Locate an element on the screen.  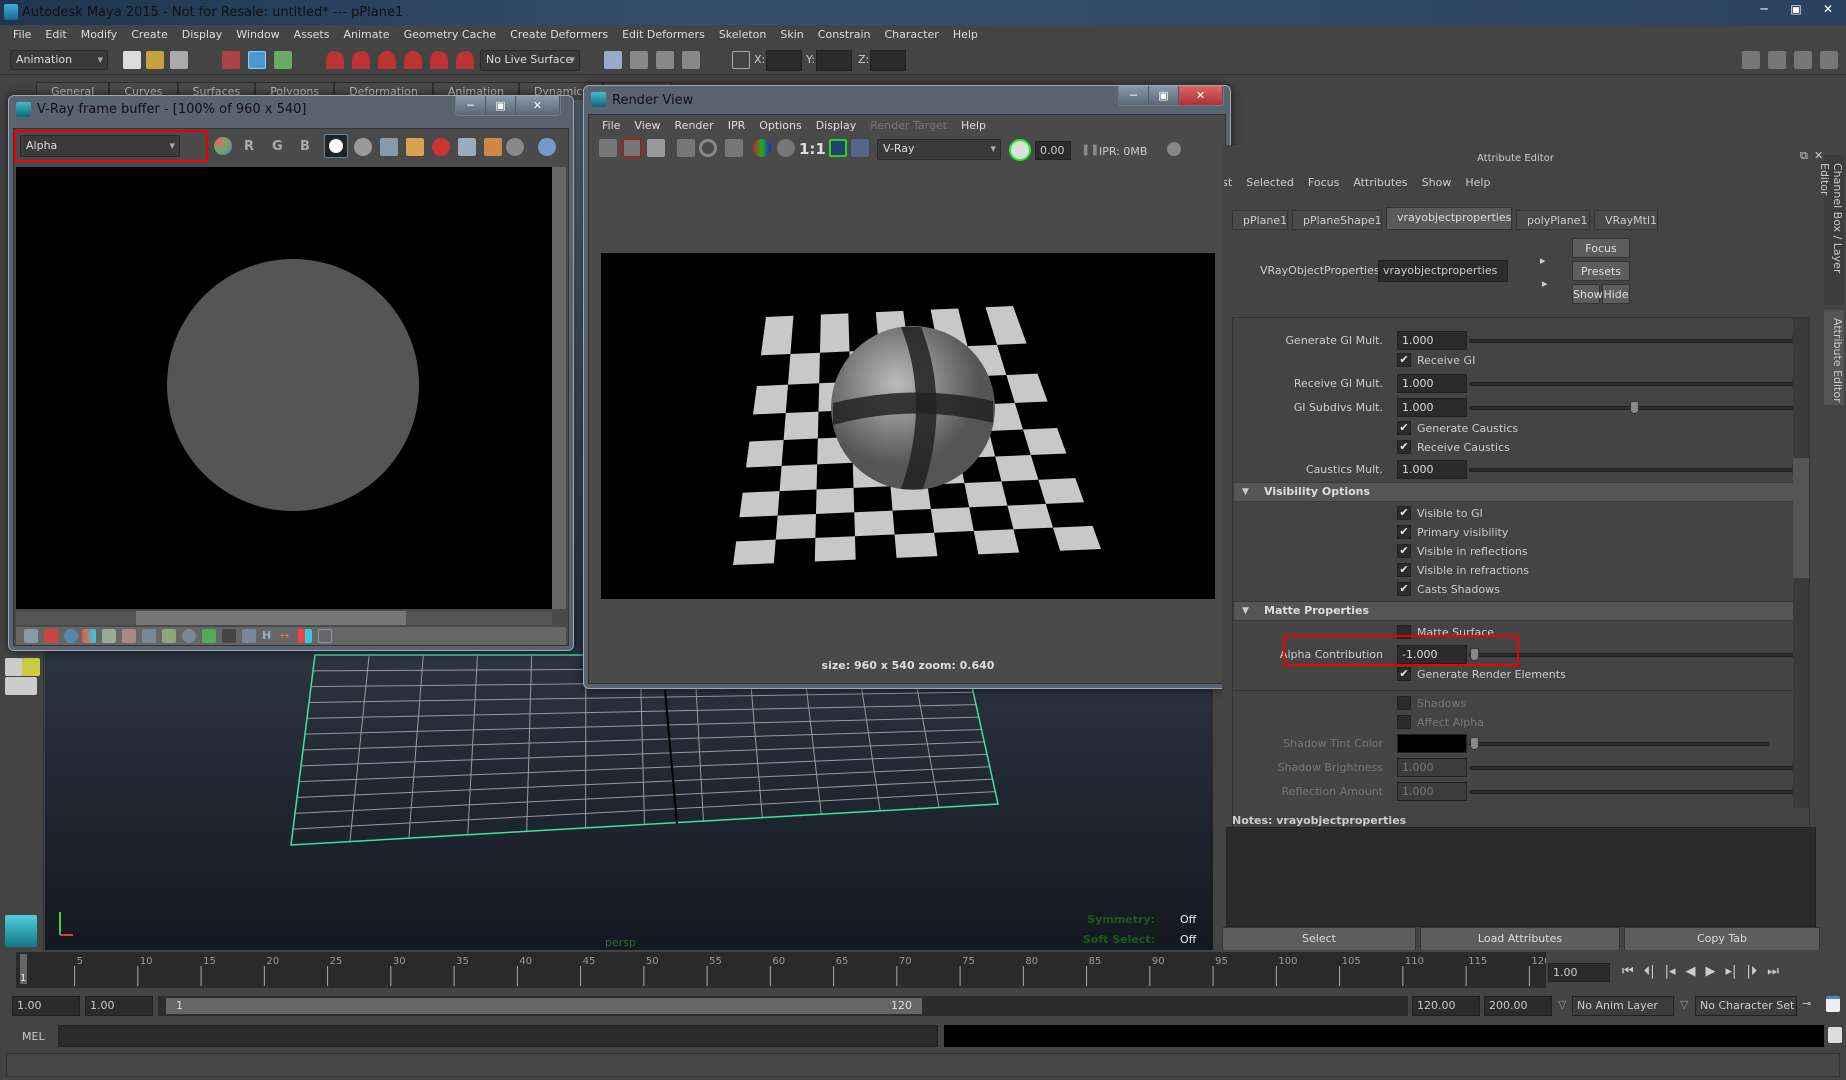
render-settings-icon is located at coordinates (734, 148).